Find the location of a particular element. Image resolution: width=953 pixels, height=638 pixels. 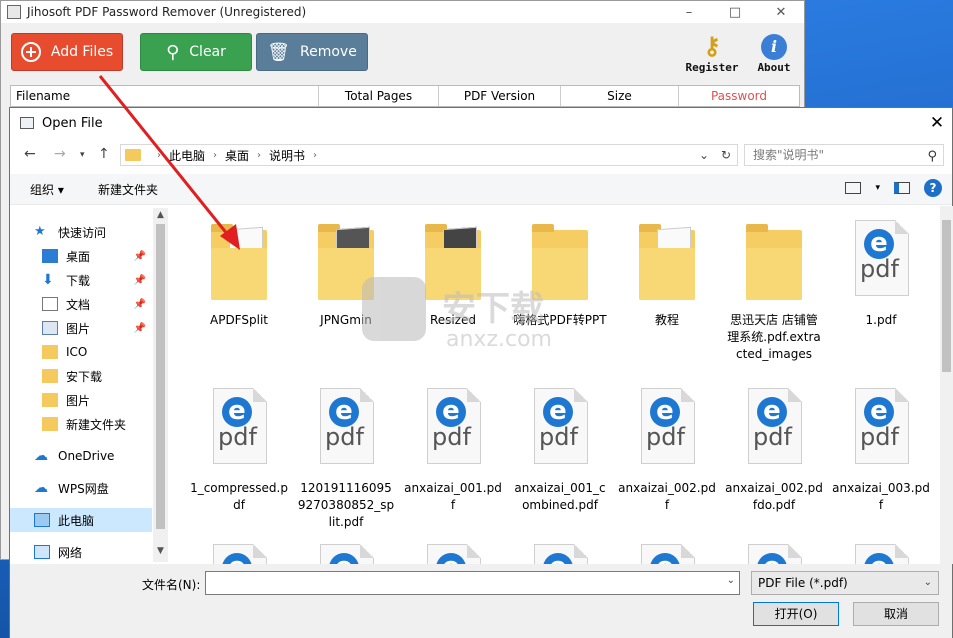

dialog-close-button: ✕ is located at coordinates (937, 123).